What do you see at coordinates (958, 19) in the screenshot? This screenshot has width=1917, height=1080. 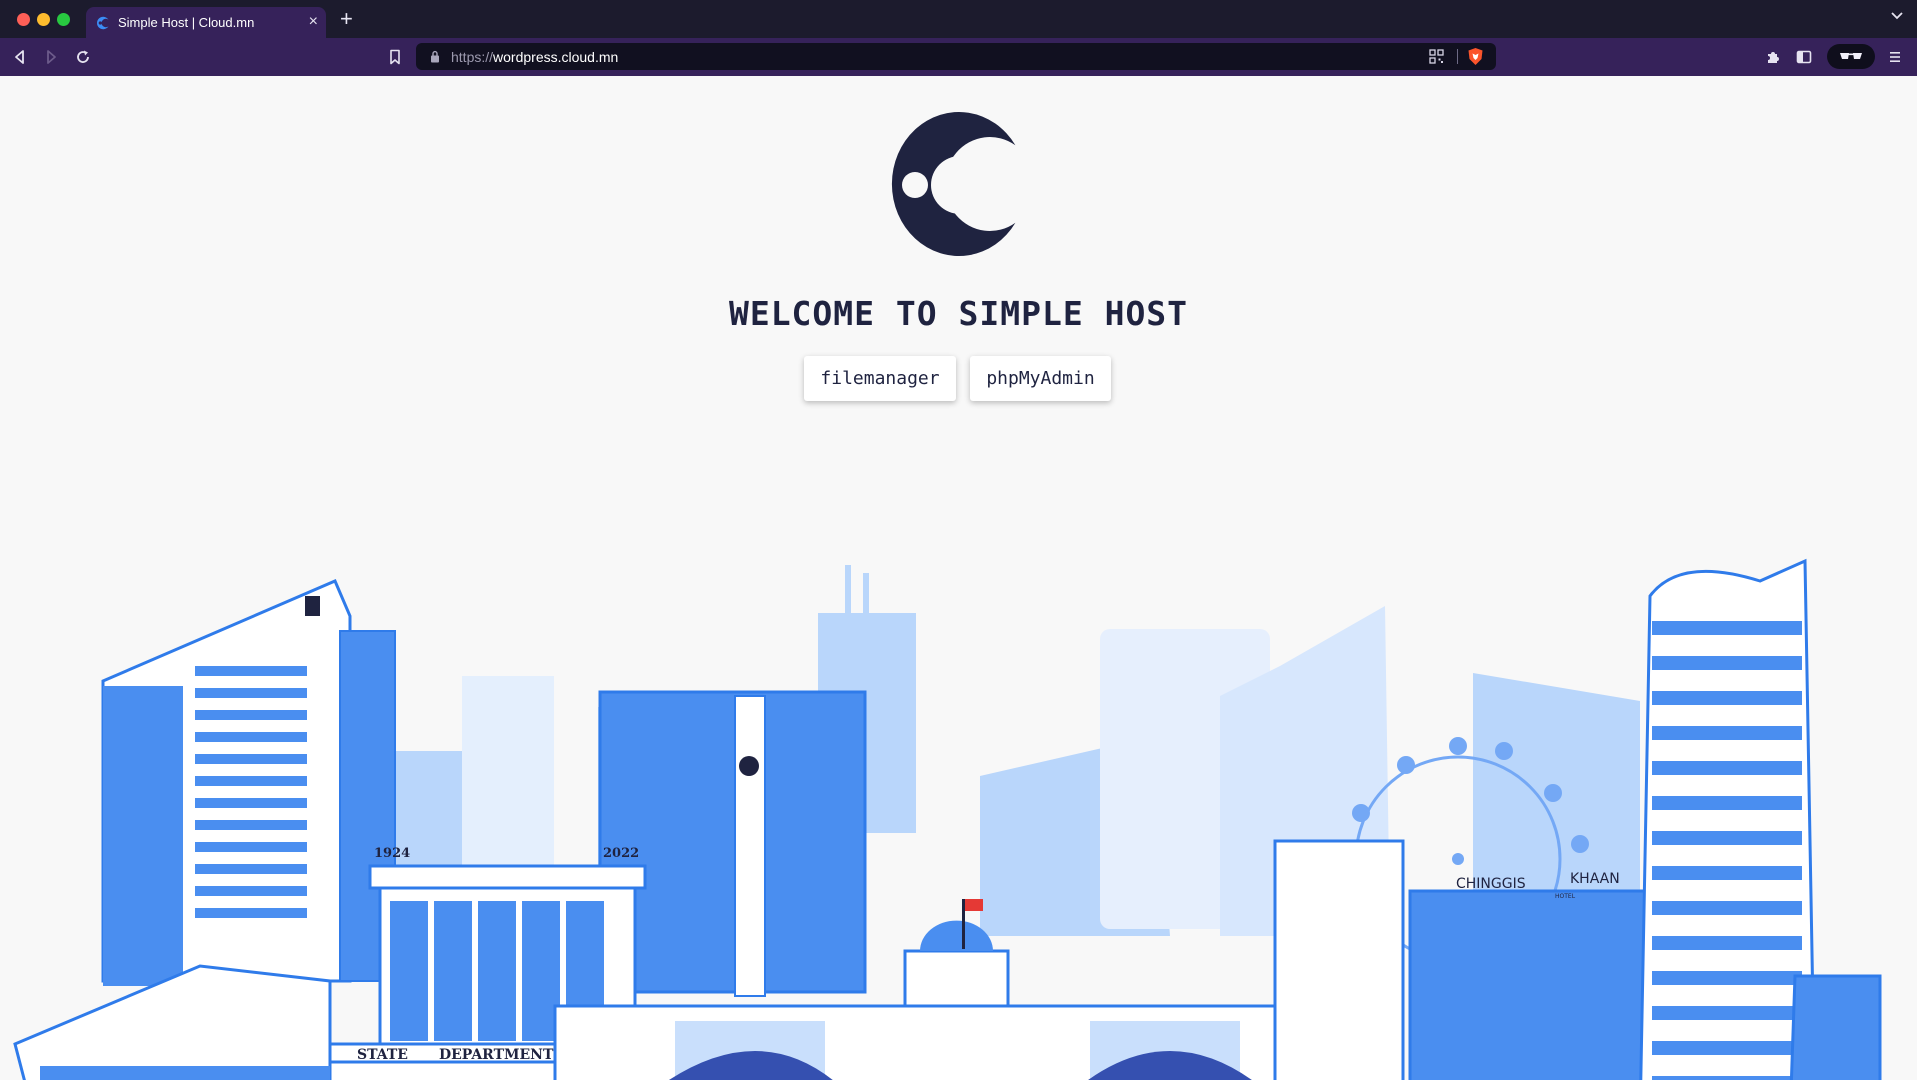 I see `tab-bar: Simple Host | Cloud.mn × +` at bounding box center [958, 19].